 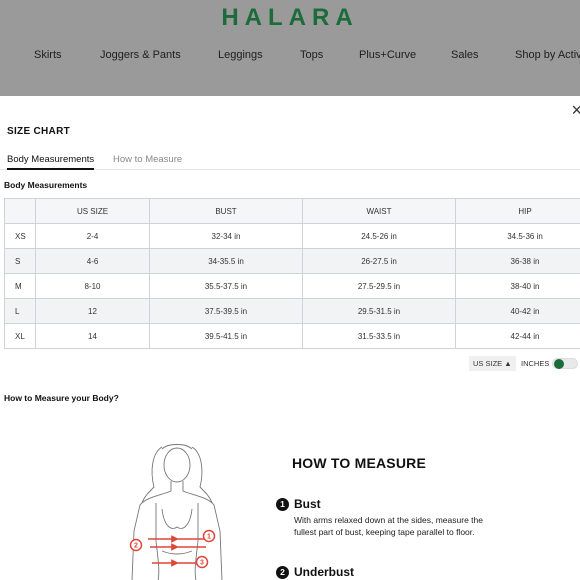 What do you see at coordinates (147, 162) in the screenshot?
I see `tab-how-to-measure: How to Measure` at bounding box center [147, 162].